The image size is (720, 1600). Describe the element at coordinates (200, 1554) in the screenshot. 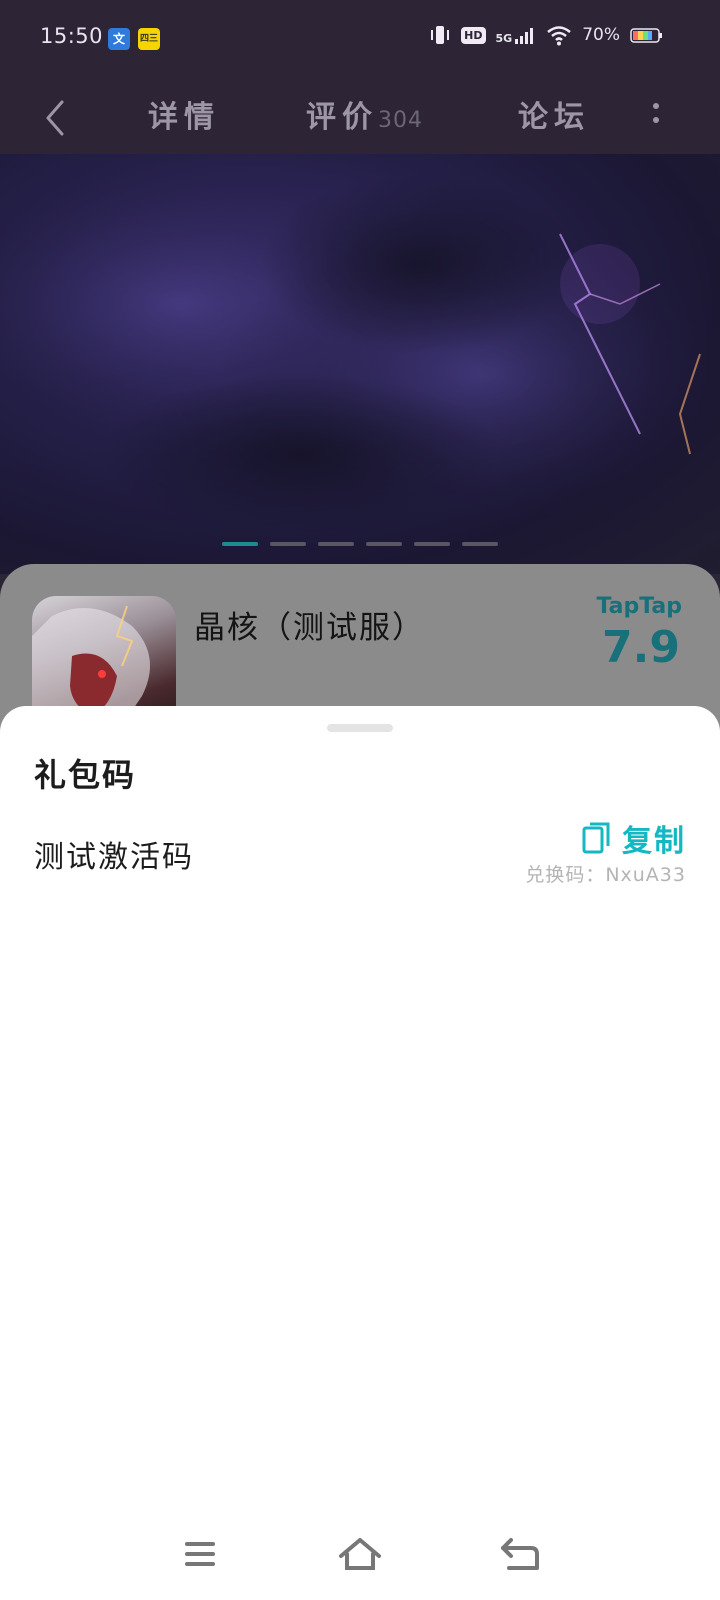

I see `menu-icon` at that location.